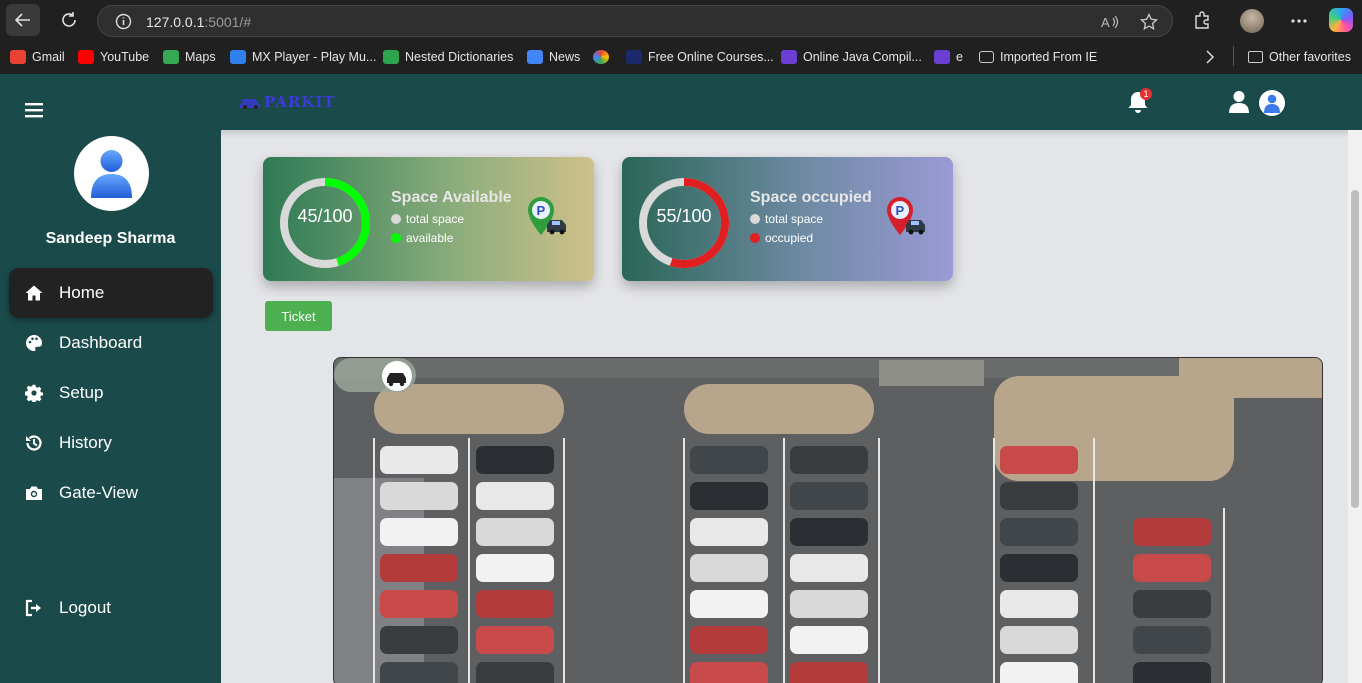 The image size is (1362, 683). What do you see at coordinates (1310, 57) in the screenshot?
I see `other-favorites-label: Other favorites` at bounding box center [1310, 57].